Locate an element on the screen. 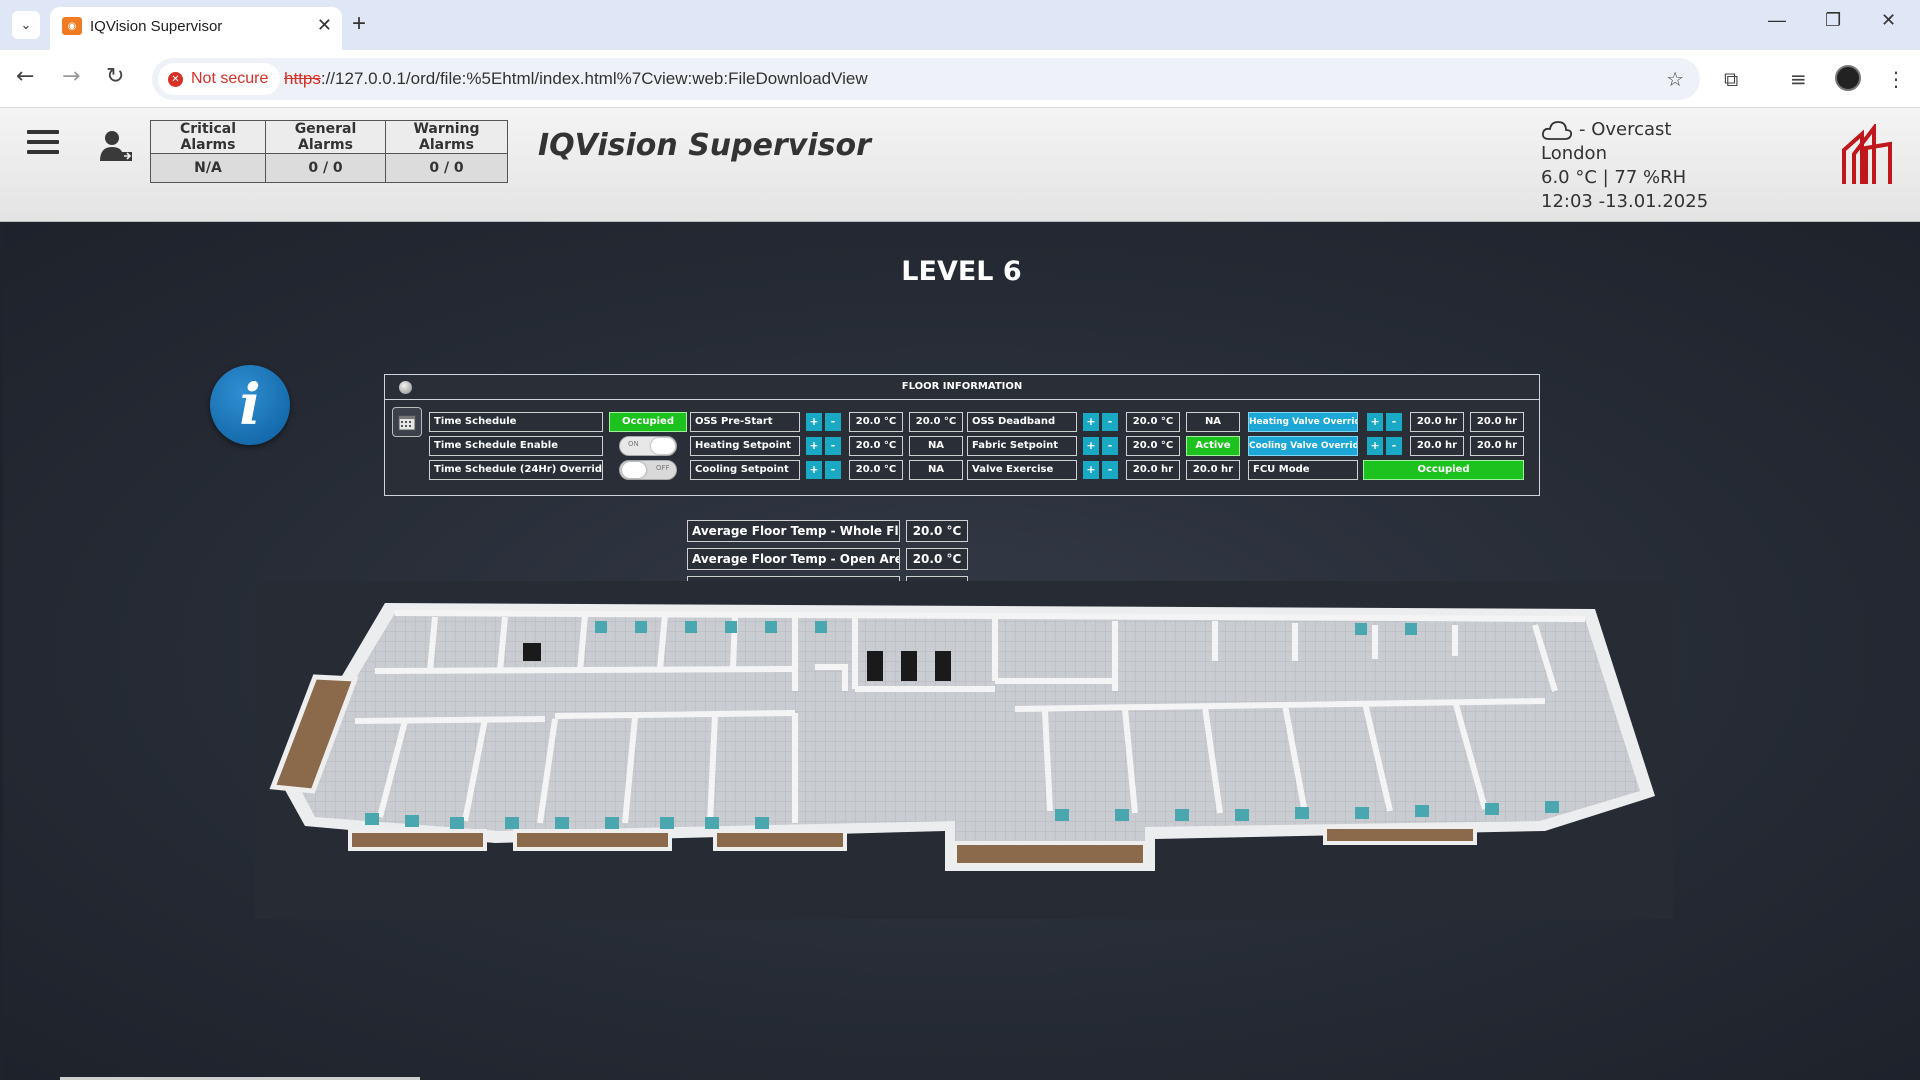 The height and width of the screenshot is (1080, 1920). oss-prestart-plus-button: + is located at coordinates (814, 422).